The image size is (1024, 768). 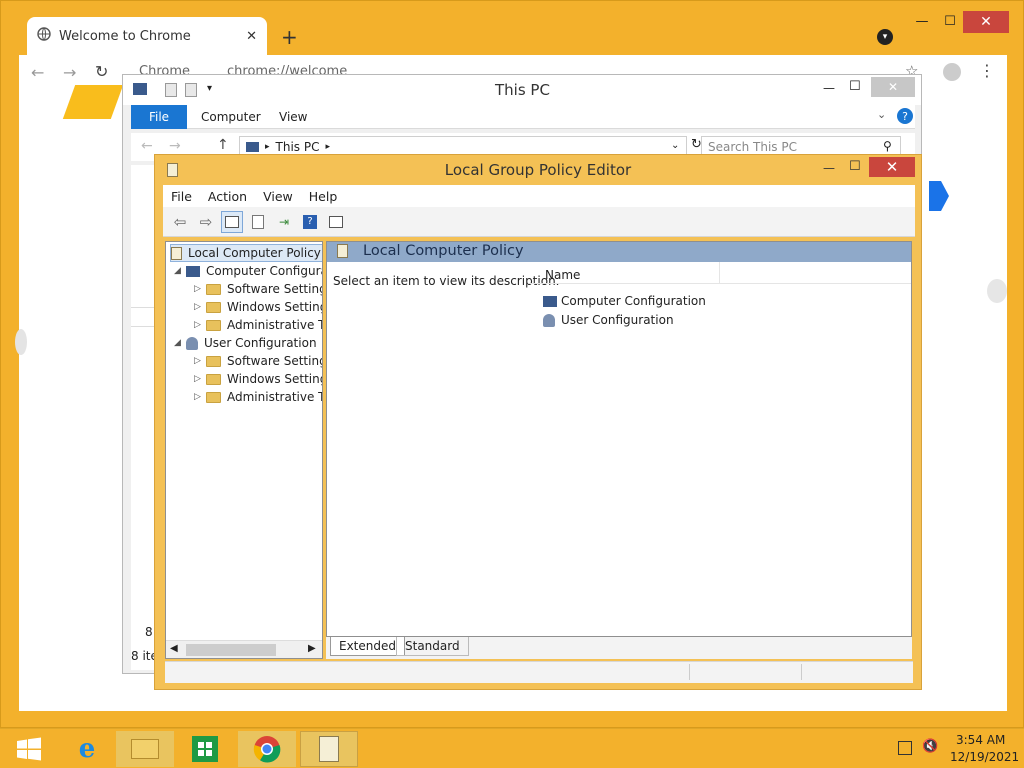 What do you see at coordinates (245, 343) in the screenshot?
I see `tree-user-configuration: ◢ User Configuration` at bounding box center [245, 343].